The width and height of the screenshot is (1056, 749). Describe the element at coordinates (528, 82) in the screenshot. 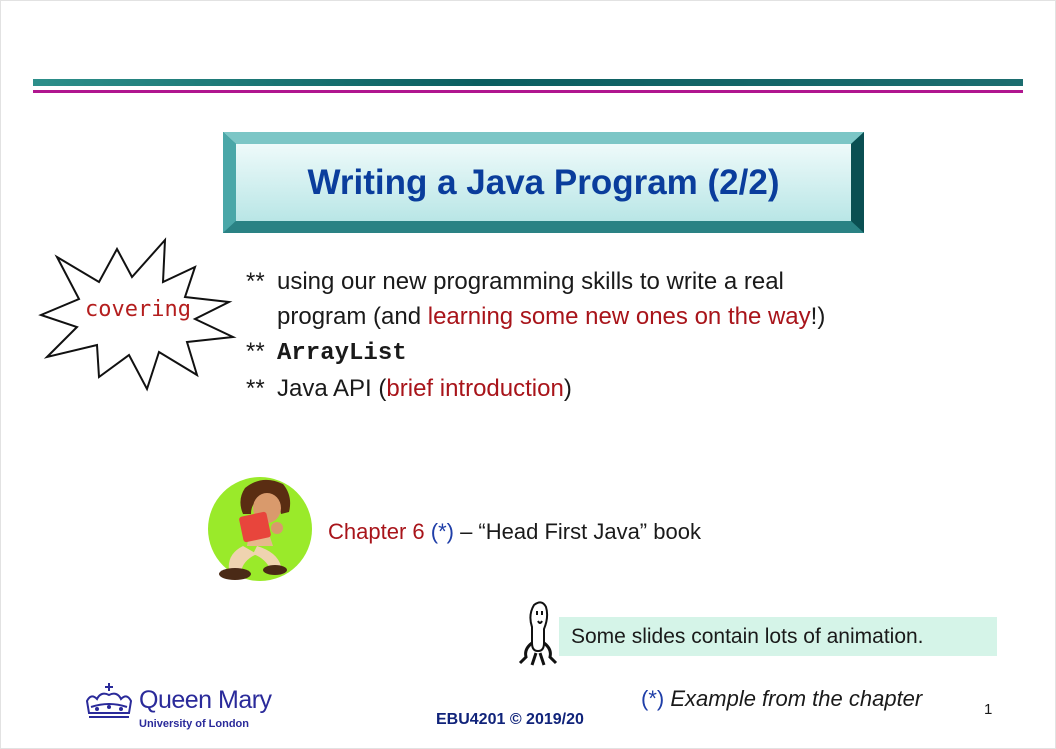

I see `header-bar-teal` at that location.